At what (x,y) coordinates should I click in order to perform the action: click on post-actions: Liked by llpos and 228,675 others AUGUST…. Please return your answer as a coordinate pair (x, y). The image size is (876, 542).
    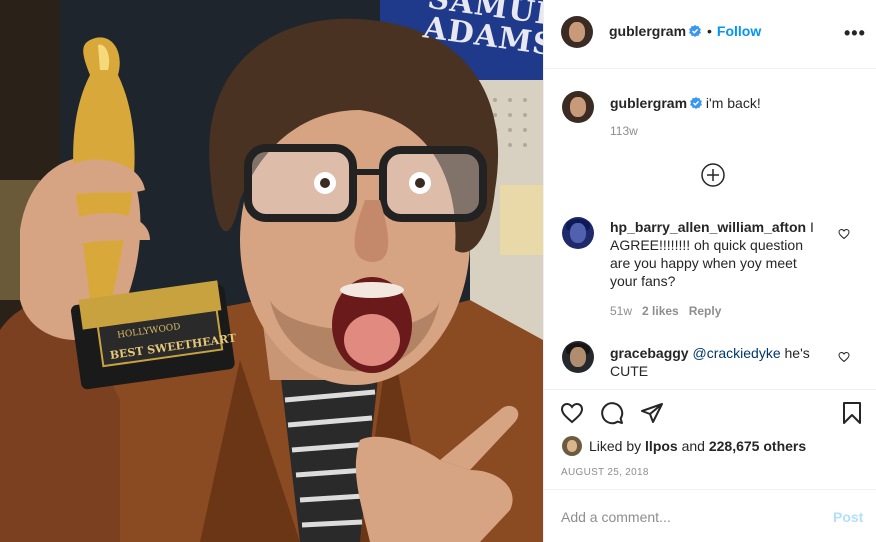
    Looking at the image, I should click on (710, 465).